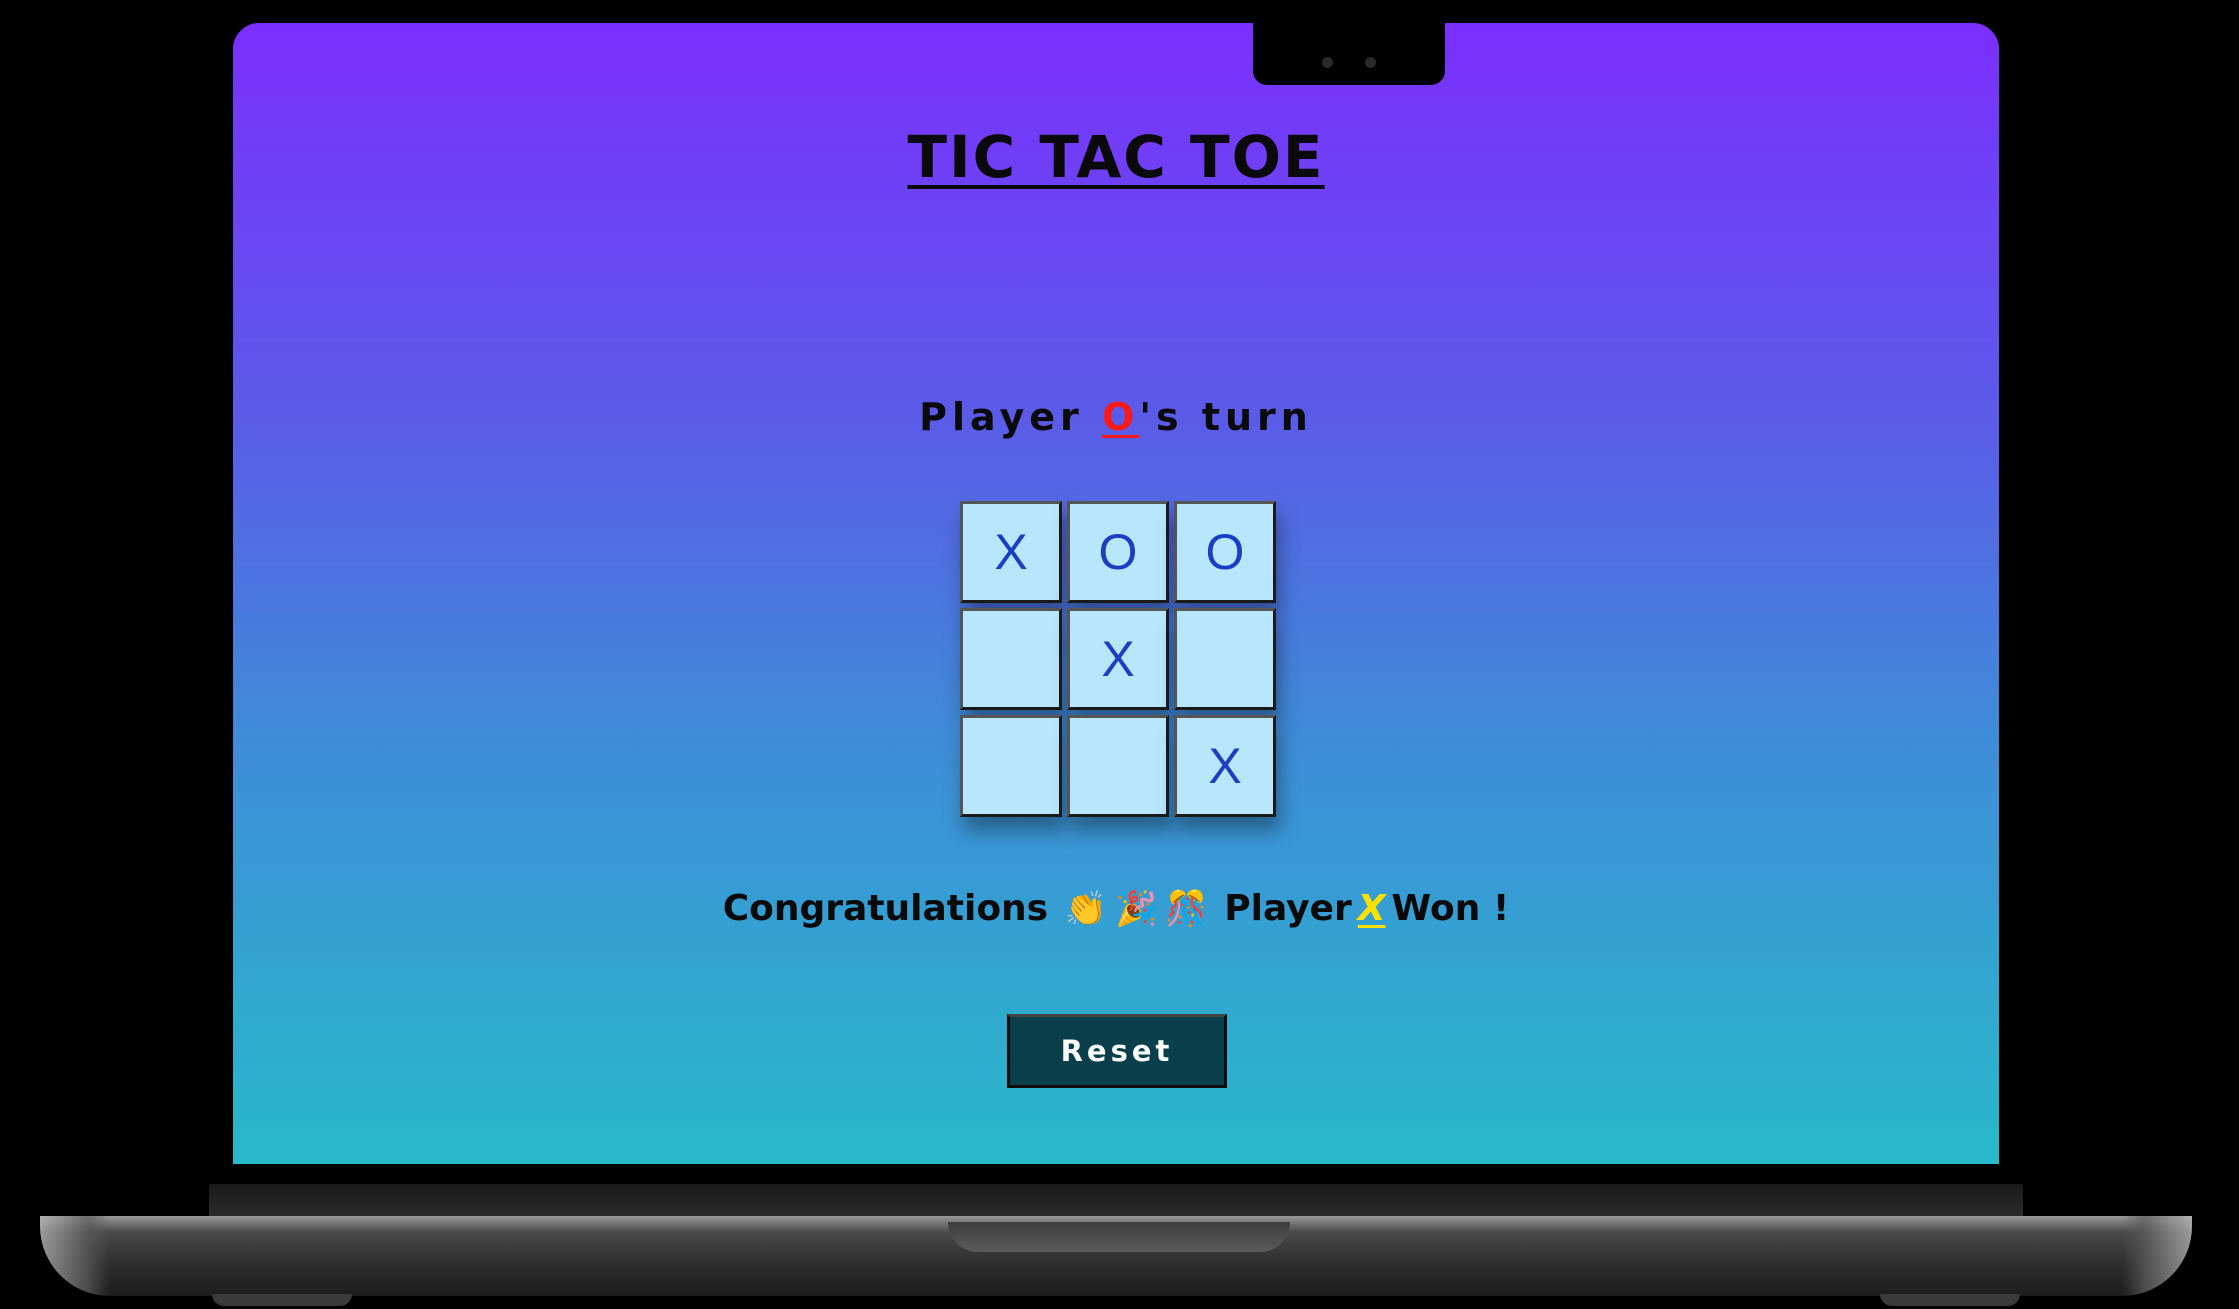  Describe the element at coordinates (282, 1300) in the screenshot. I see `laptop-foot-left` at that location.